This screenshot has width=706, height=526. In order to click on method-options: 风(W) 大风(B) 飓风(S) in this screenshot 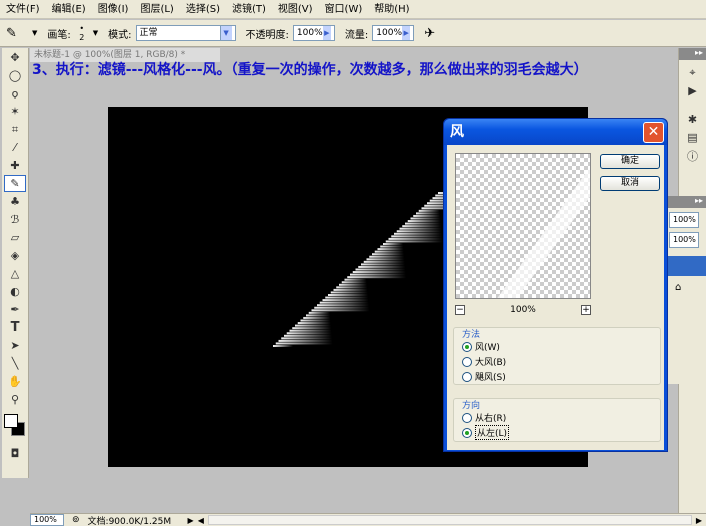, I will do `click(484, 361)`.